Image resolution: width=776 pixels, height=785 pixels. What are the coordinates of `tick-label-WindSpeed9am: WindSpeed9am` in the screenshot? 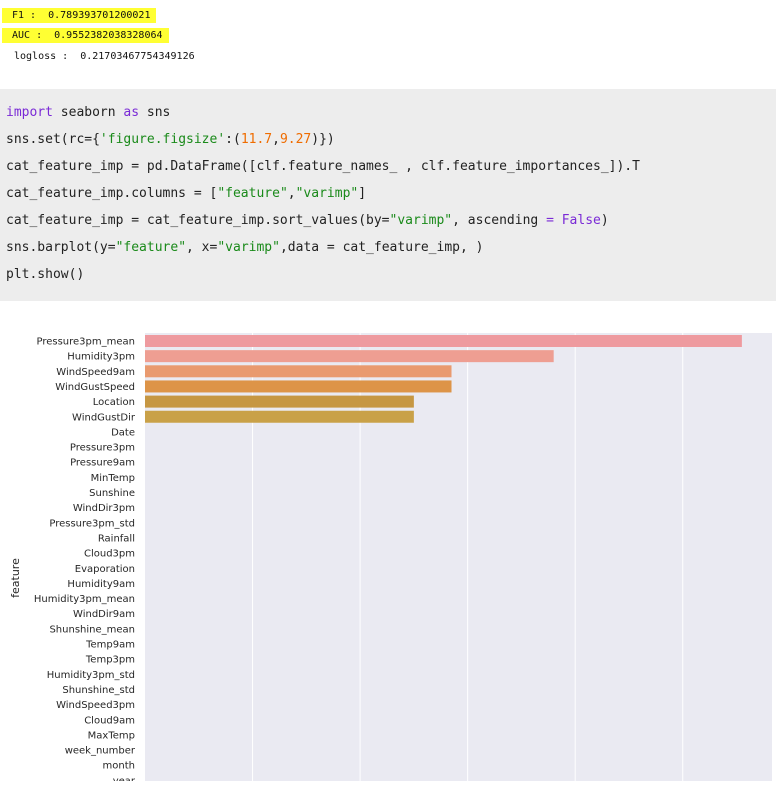 It's located at (95, 372).